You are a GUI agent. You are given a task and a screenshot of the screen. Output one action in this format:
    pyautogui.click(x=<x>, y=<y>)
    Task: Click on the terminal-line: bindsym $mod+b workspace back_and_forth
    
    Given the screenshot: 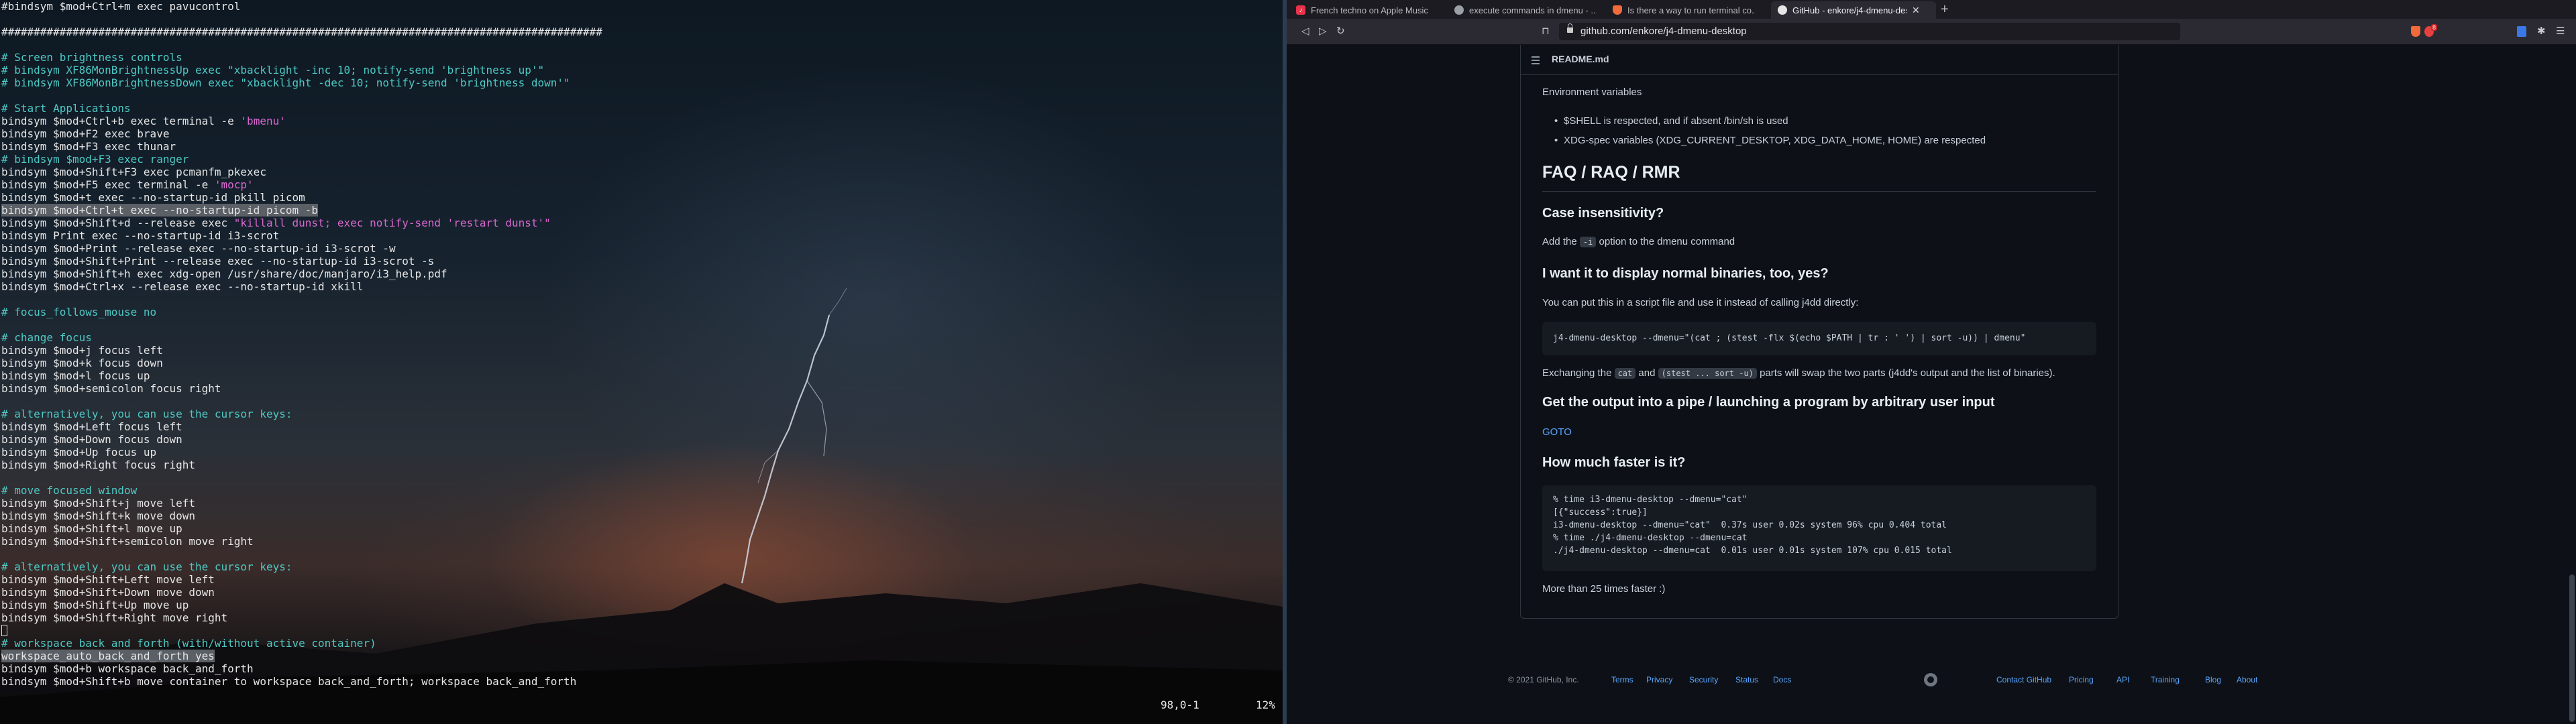 What is the action you would take?
    pyautogui.click(x=301, y=668)
    